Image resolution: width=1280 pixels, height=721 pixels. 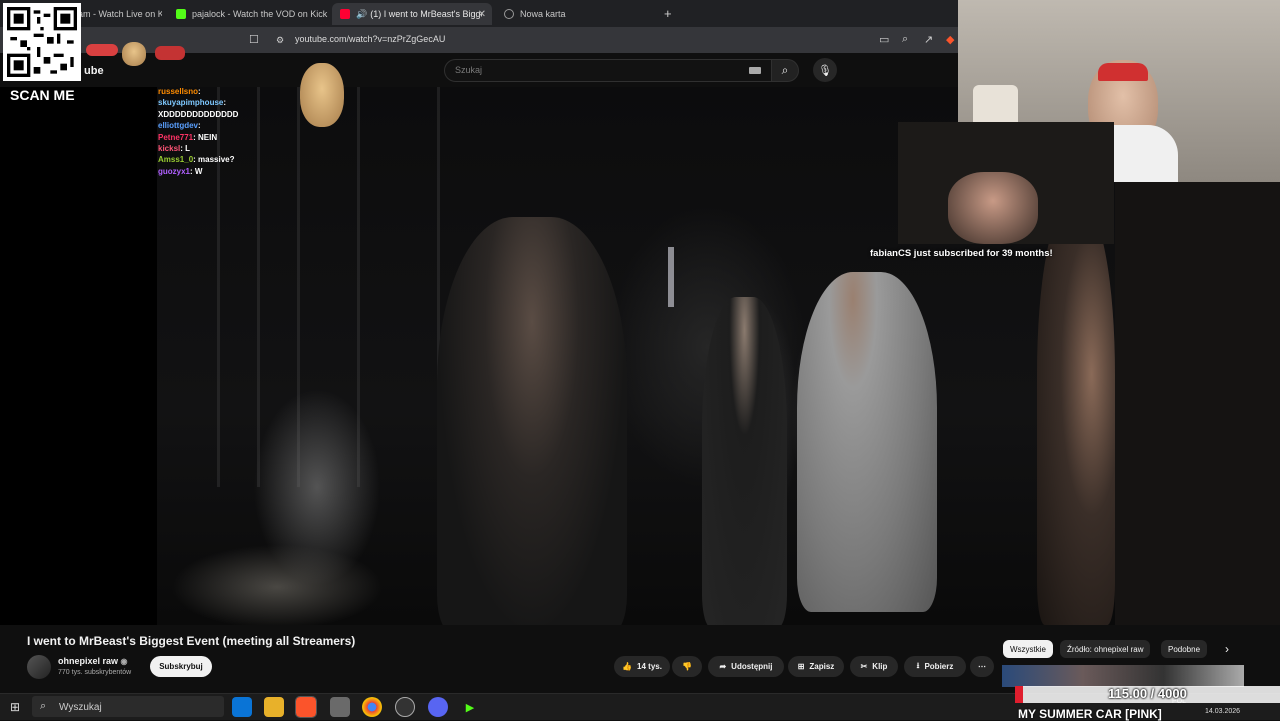 What do you see at coordinates (1028, 649) in the screenshot?
I see `chip-all: Wszystkie` at bounding box center [1028, 649].